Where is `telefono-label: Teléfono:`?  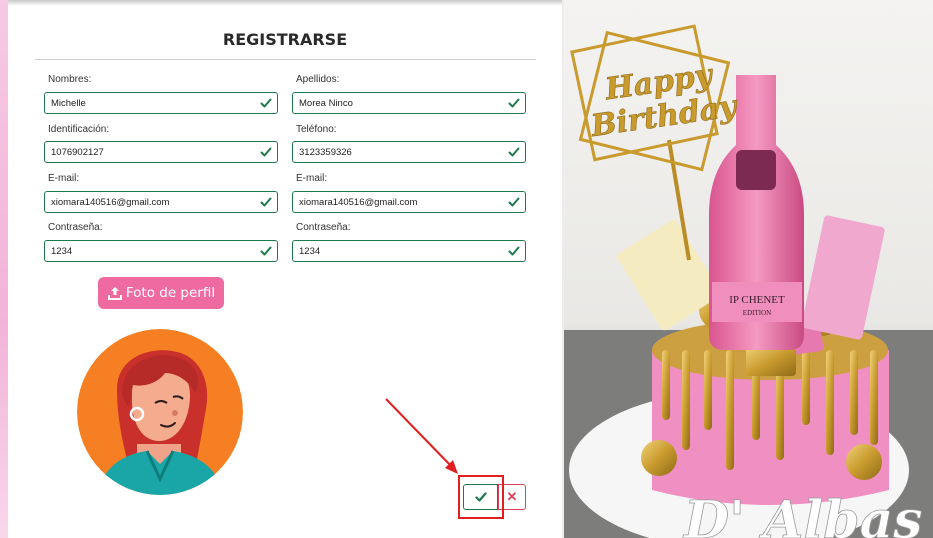
telefono-label: Teléfono: is located at coordinates (316, 129).